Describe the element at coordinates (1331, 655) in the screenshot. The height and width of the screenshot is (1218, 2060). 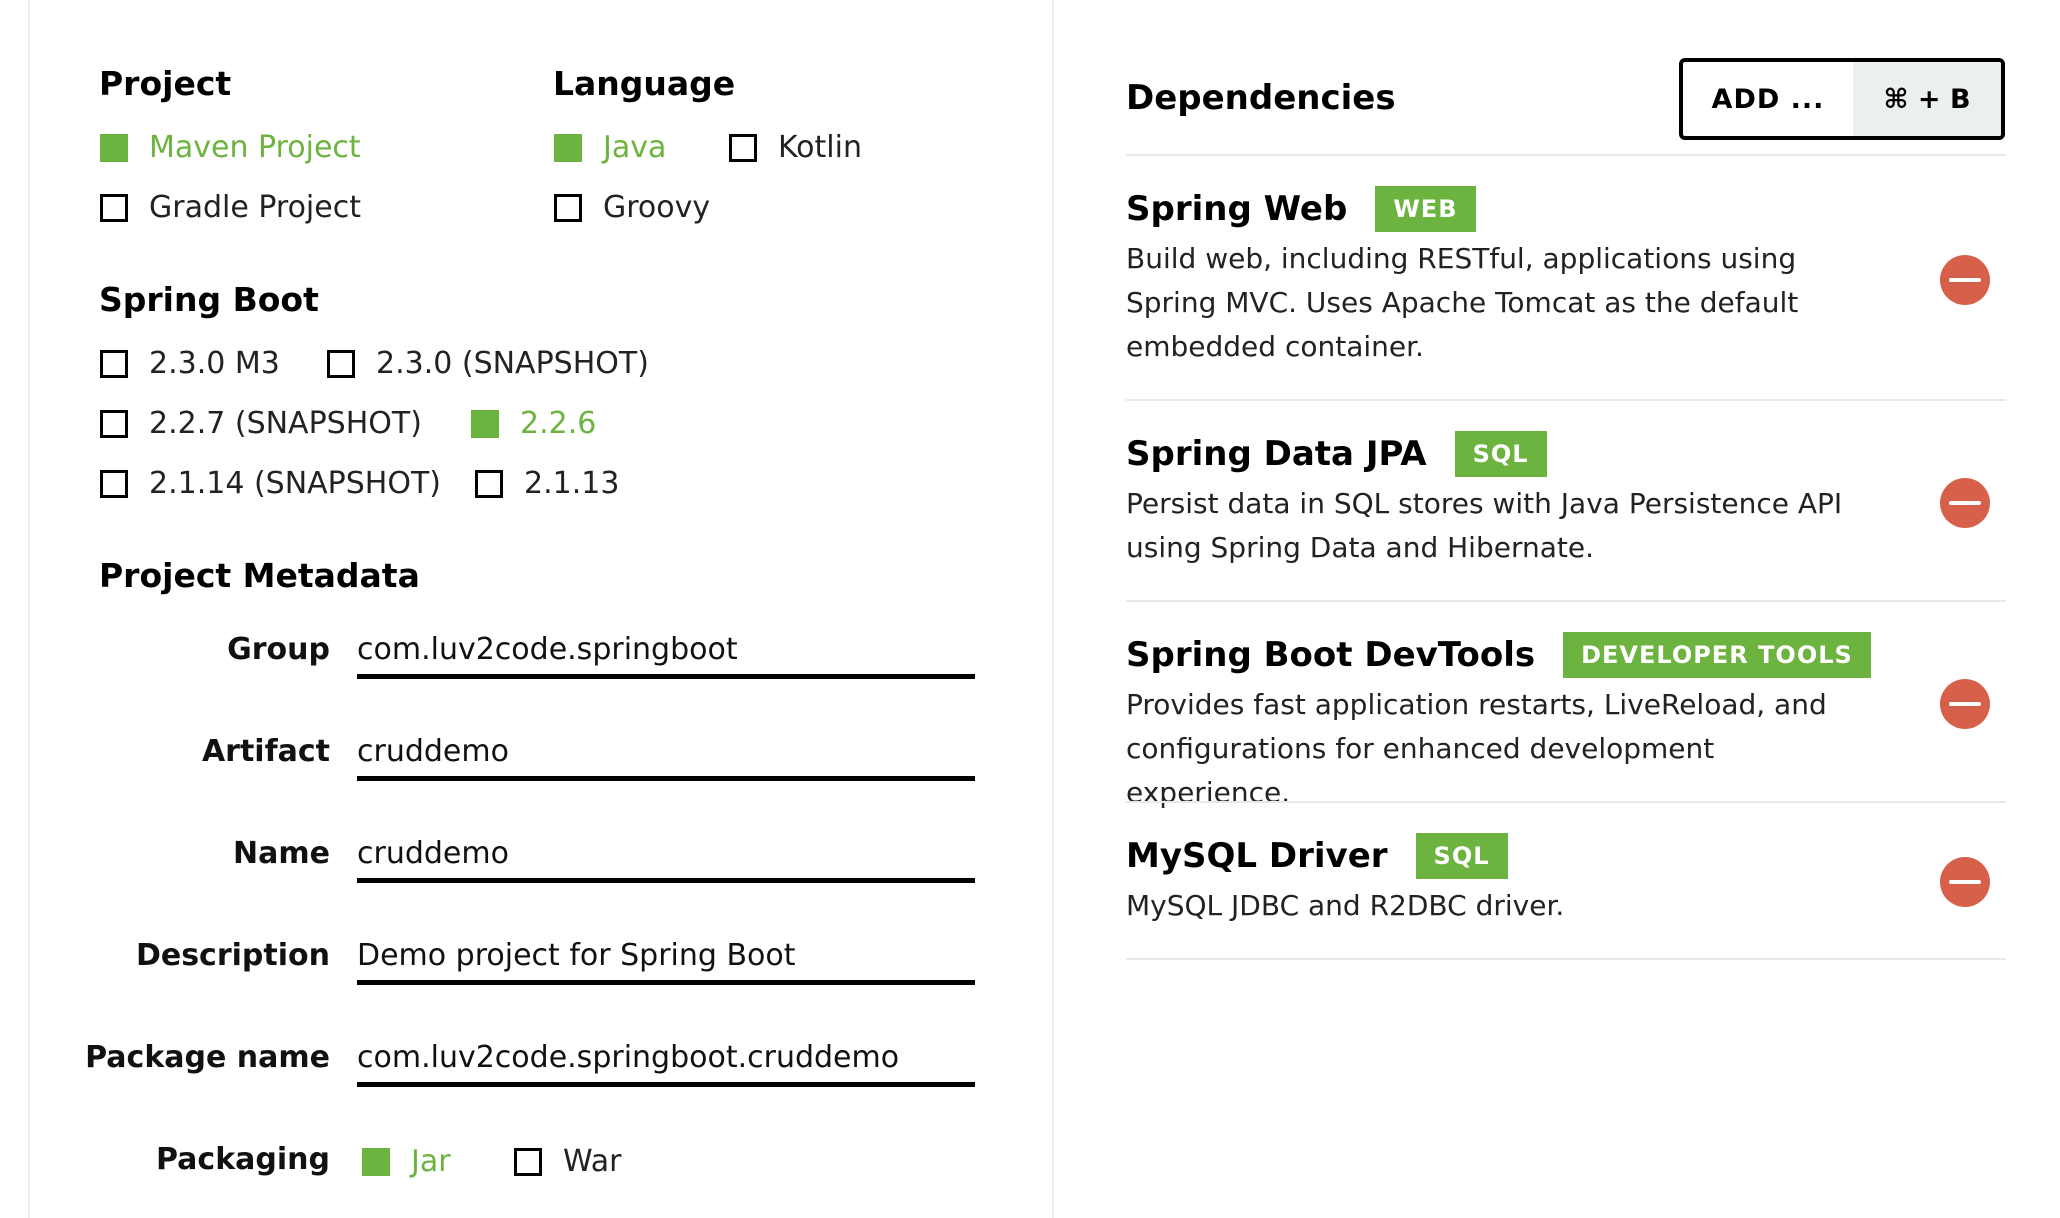
I see `dependency-name: Spring Boot DevTools` at that location.